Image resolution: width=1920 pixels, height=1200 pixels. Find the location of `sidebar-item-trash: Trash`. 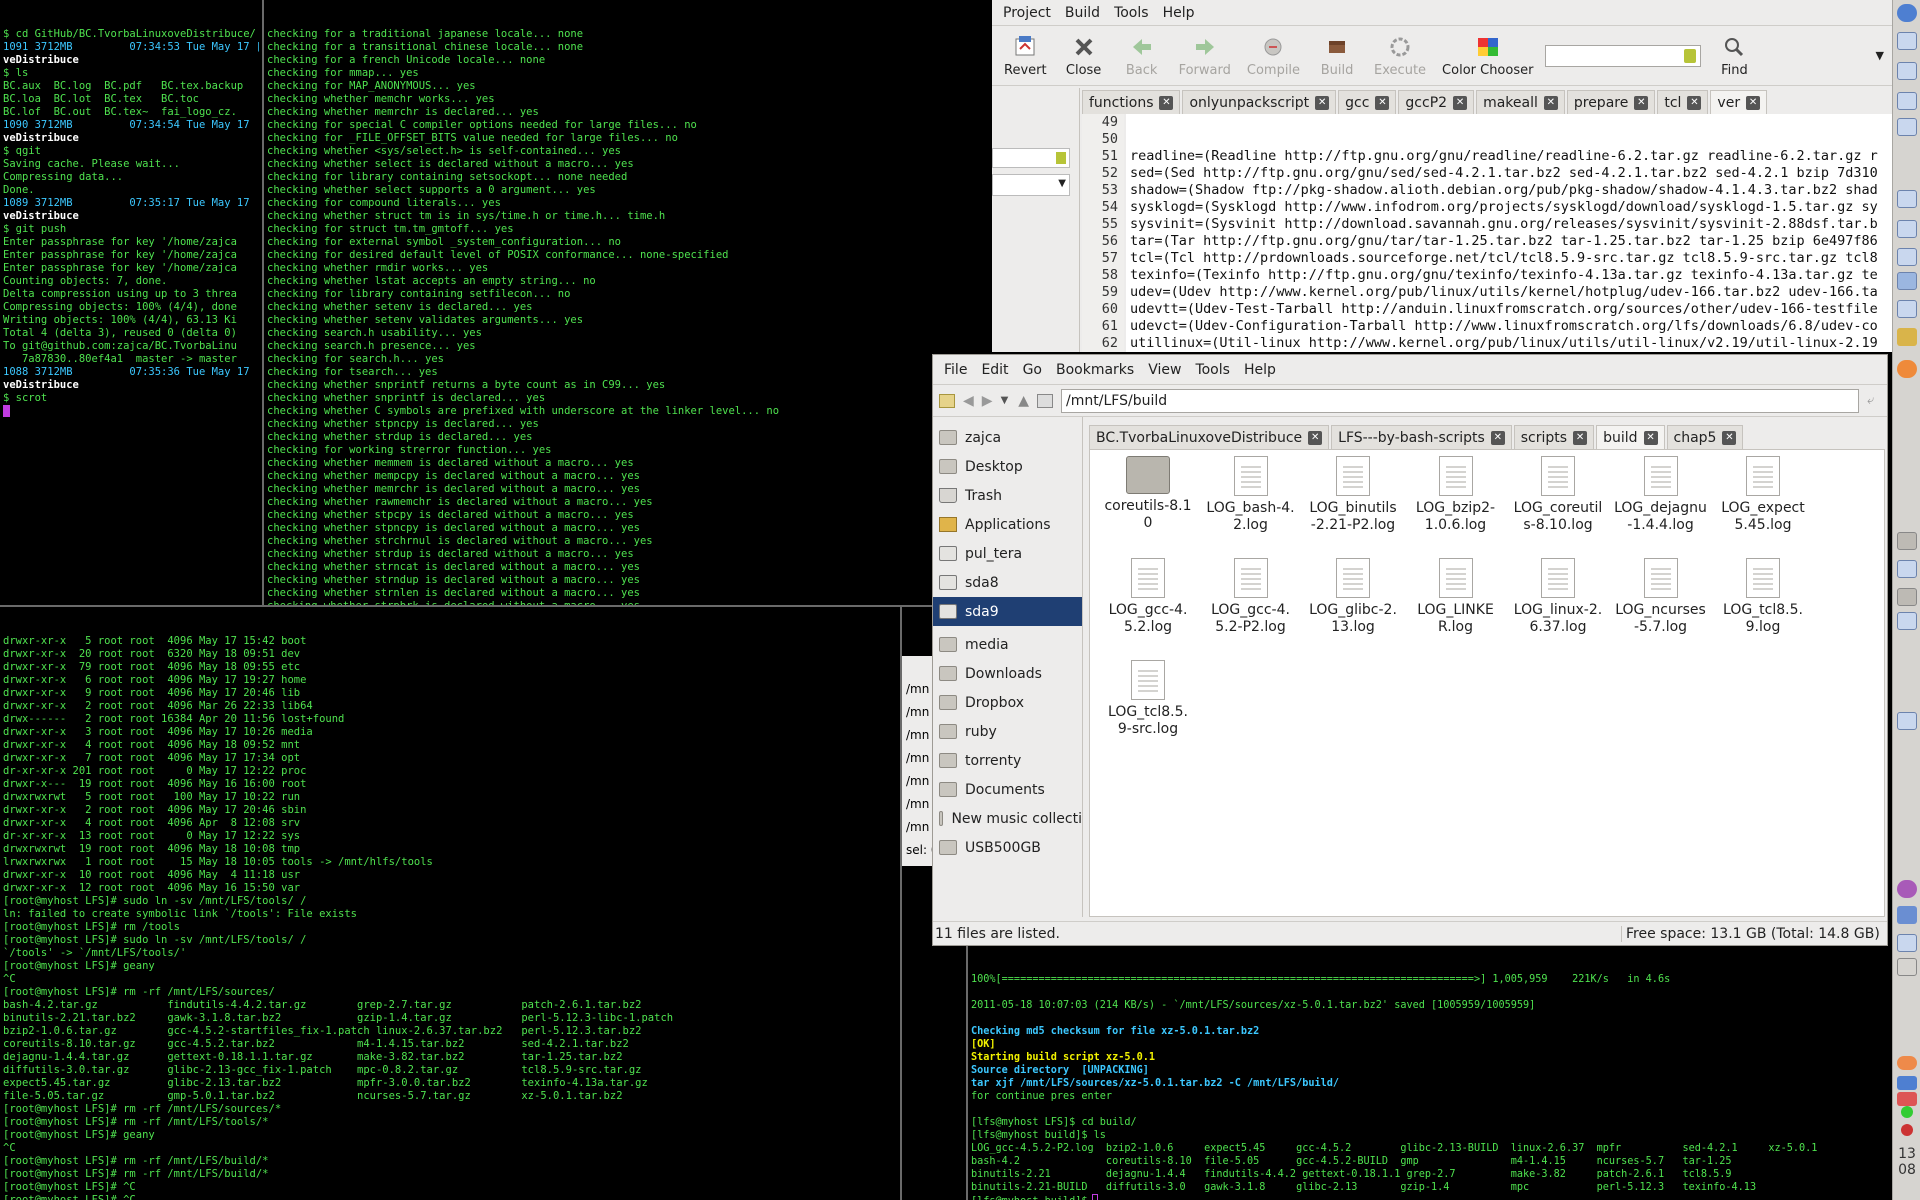

sidebar-item-trash: Trash is located at coordinates (1007, 495).